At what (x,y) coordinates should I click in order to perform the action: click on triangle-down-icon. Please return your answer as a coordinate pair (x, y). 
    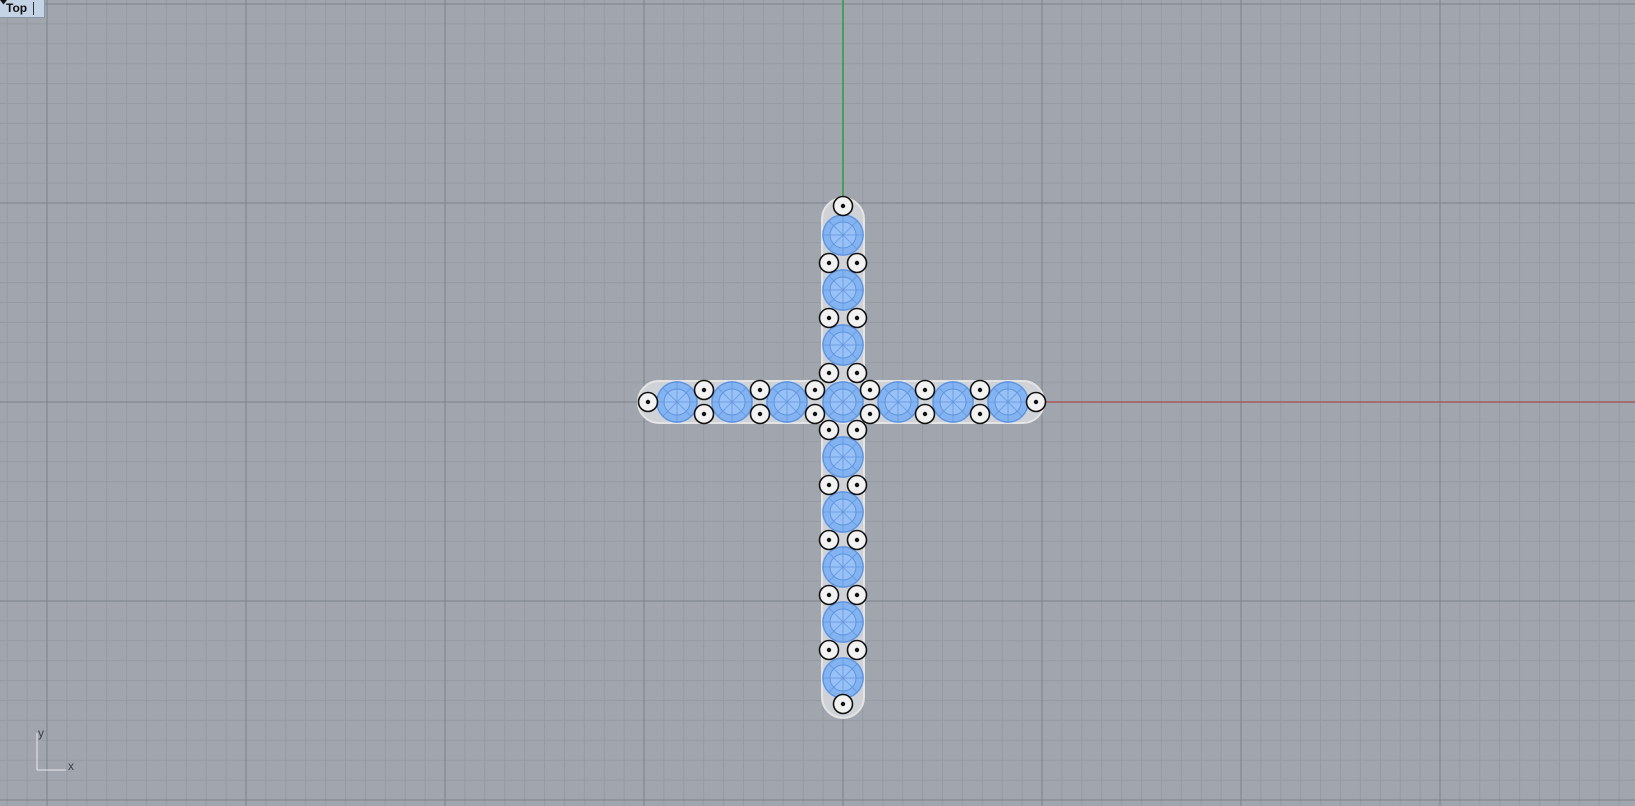
    Looking at the image, I should click on (22, 8).